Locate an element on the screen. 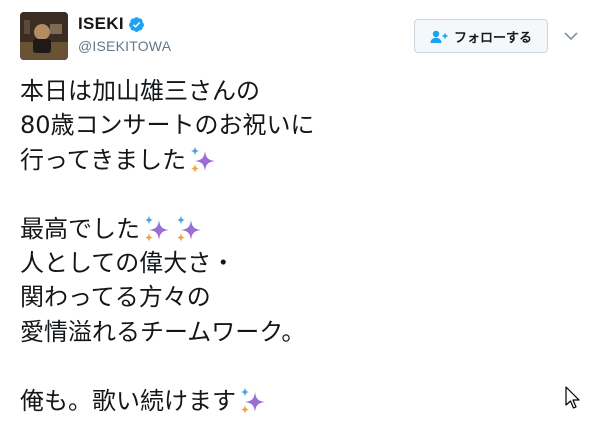 The image size is (600, 425). follow-button-label: フォローする is located at coordinates (492, 38).